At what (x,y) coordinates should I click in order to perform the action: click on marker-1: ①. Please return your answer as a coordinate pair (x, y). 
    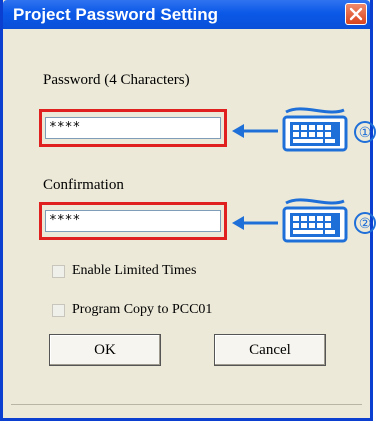
    Looking at the image, I should click on (365, 132).